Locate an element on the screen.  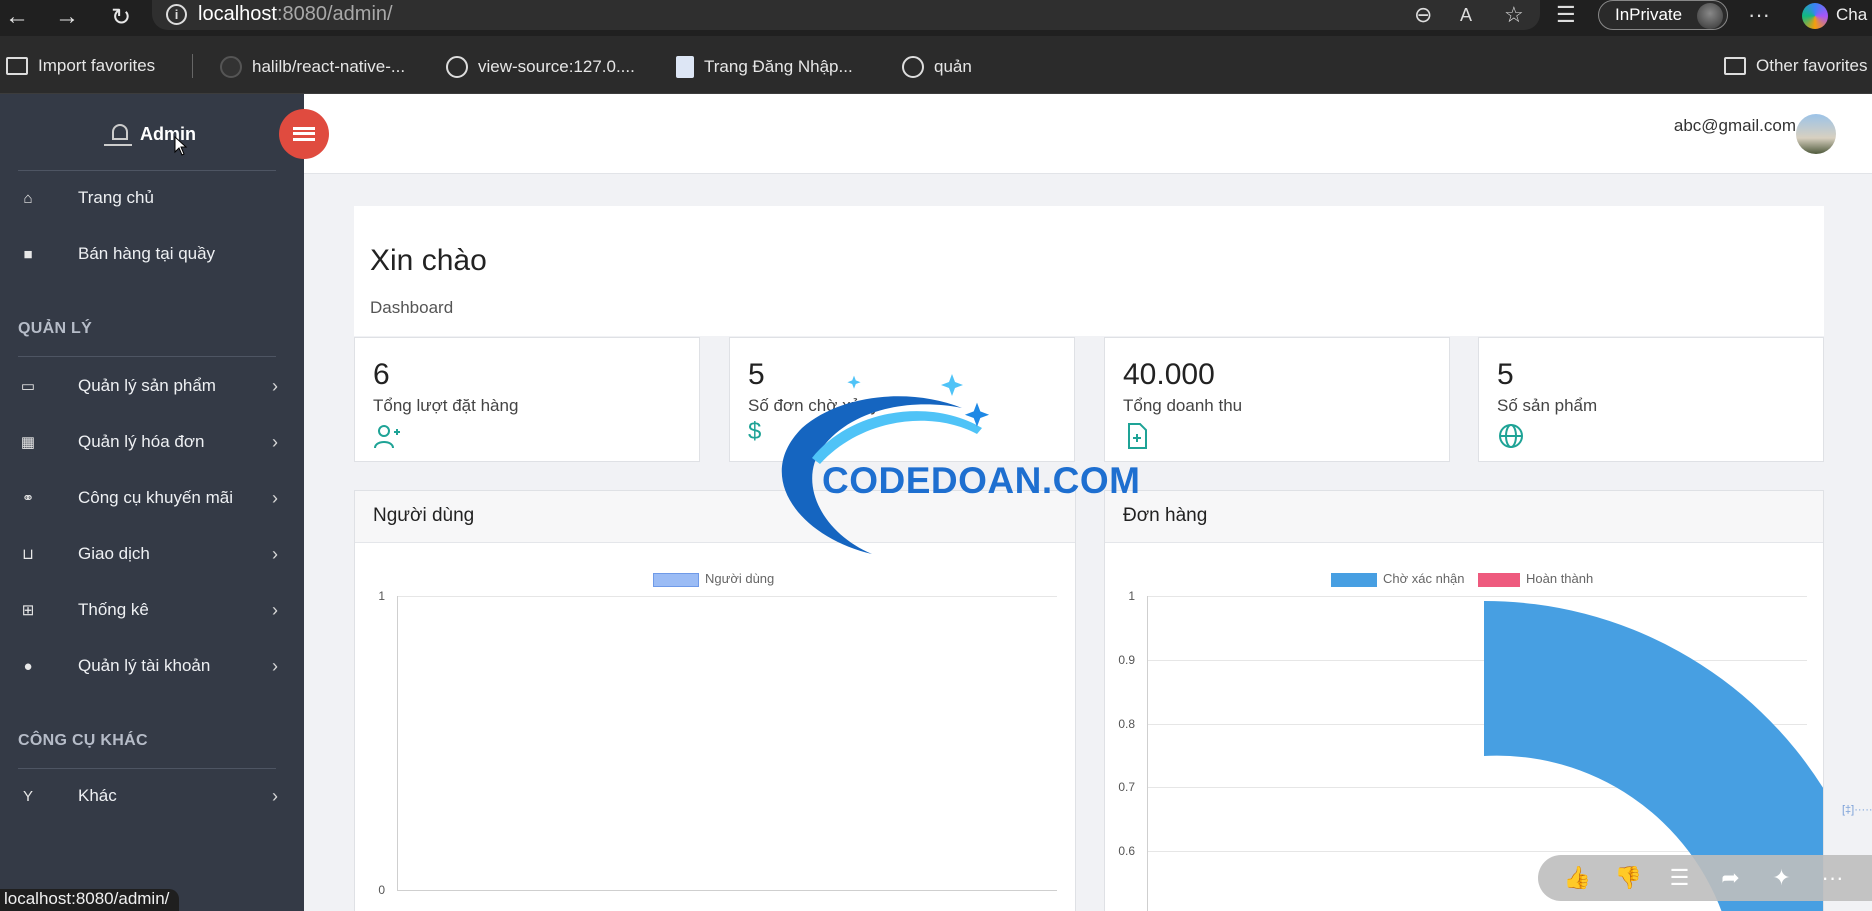
stat-label: Tổng doanh thu is located at coordinates (1183, 405).